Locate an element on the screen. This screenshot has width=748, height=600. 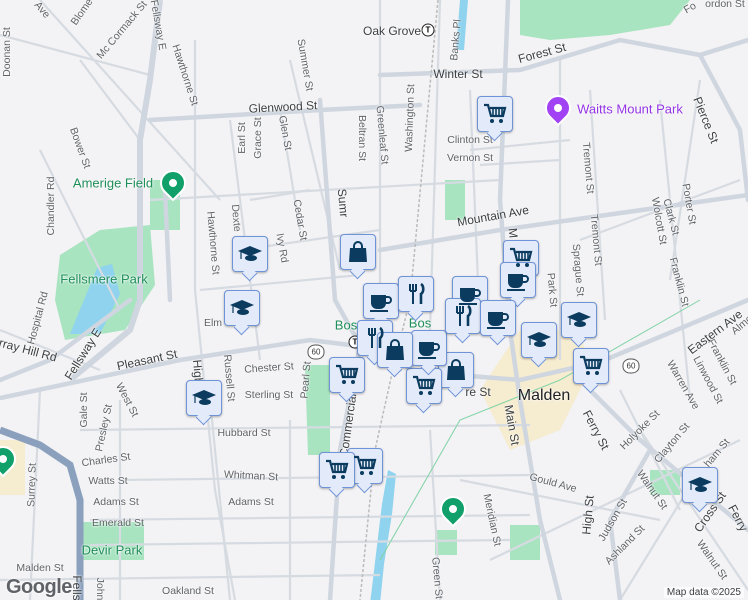
malden-river is located at coordinates (383, 535).